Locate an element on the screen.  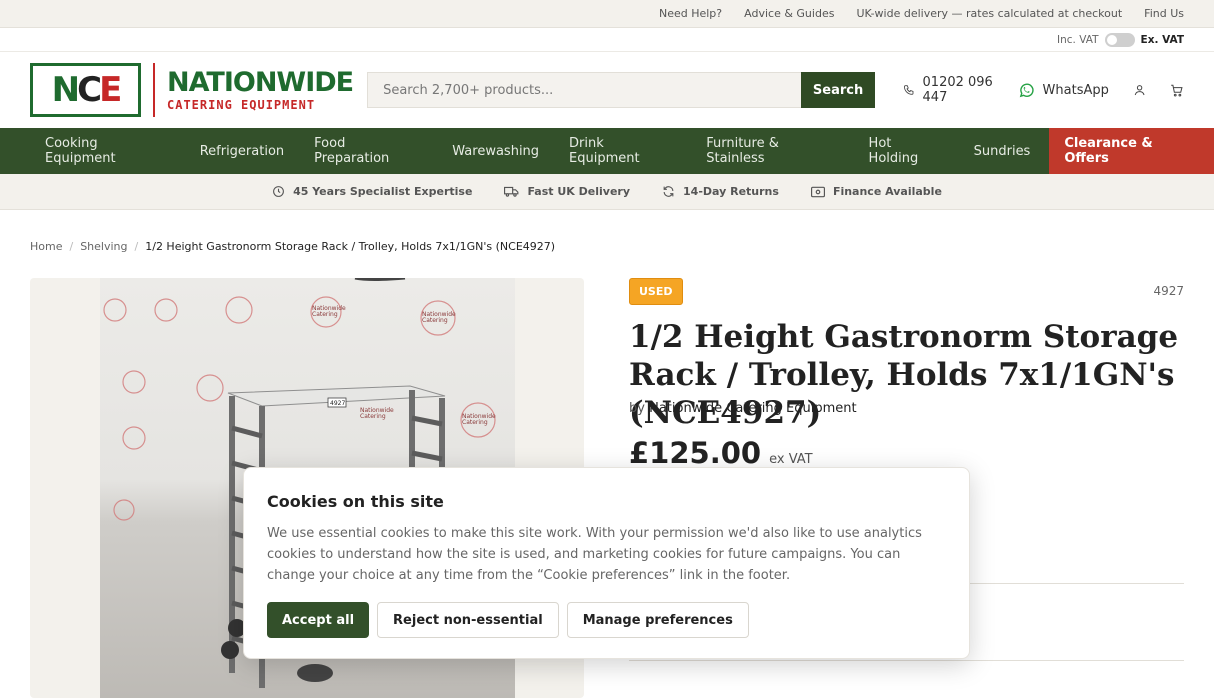
divider is located at coordinates (906, 660).